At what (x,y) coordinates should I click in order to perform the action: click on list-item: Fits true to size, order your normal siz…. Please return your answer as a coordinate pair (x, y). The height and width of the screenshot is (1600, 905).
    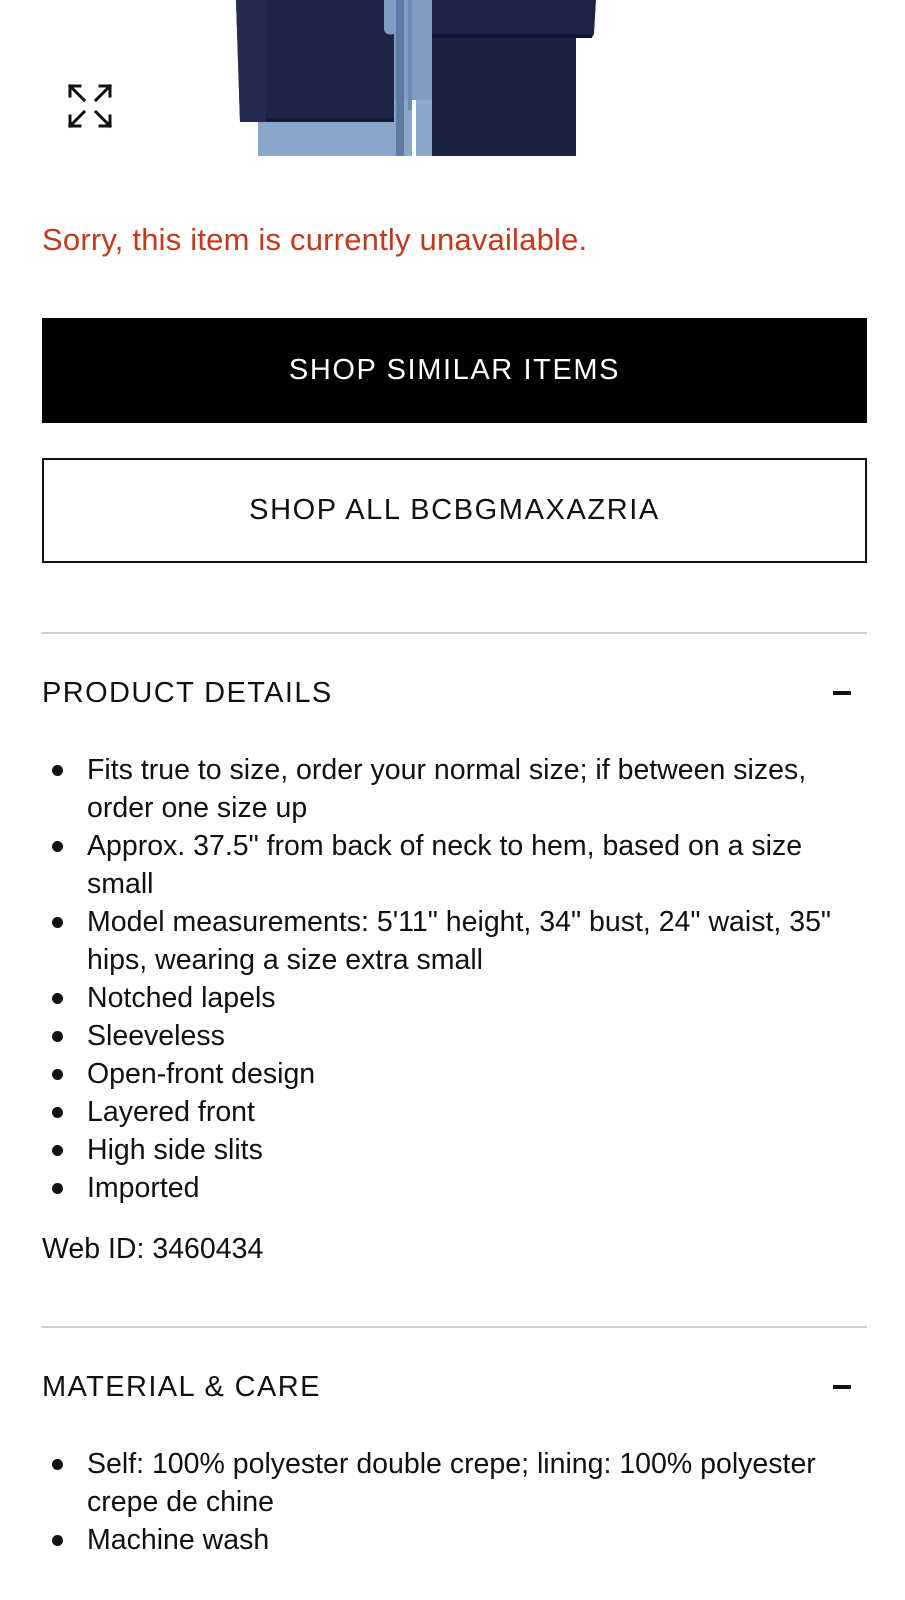
    Looking at the image, I should click on (454, 789).